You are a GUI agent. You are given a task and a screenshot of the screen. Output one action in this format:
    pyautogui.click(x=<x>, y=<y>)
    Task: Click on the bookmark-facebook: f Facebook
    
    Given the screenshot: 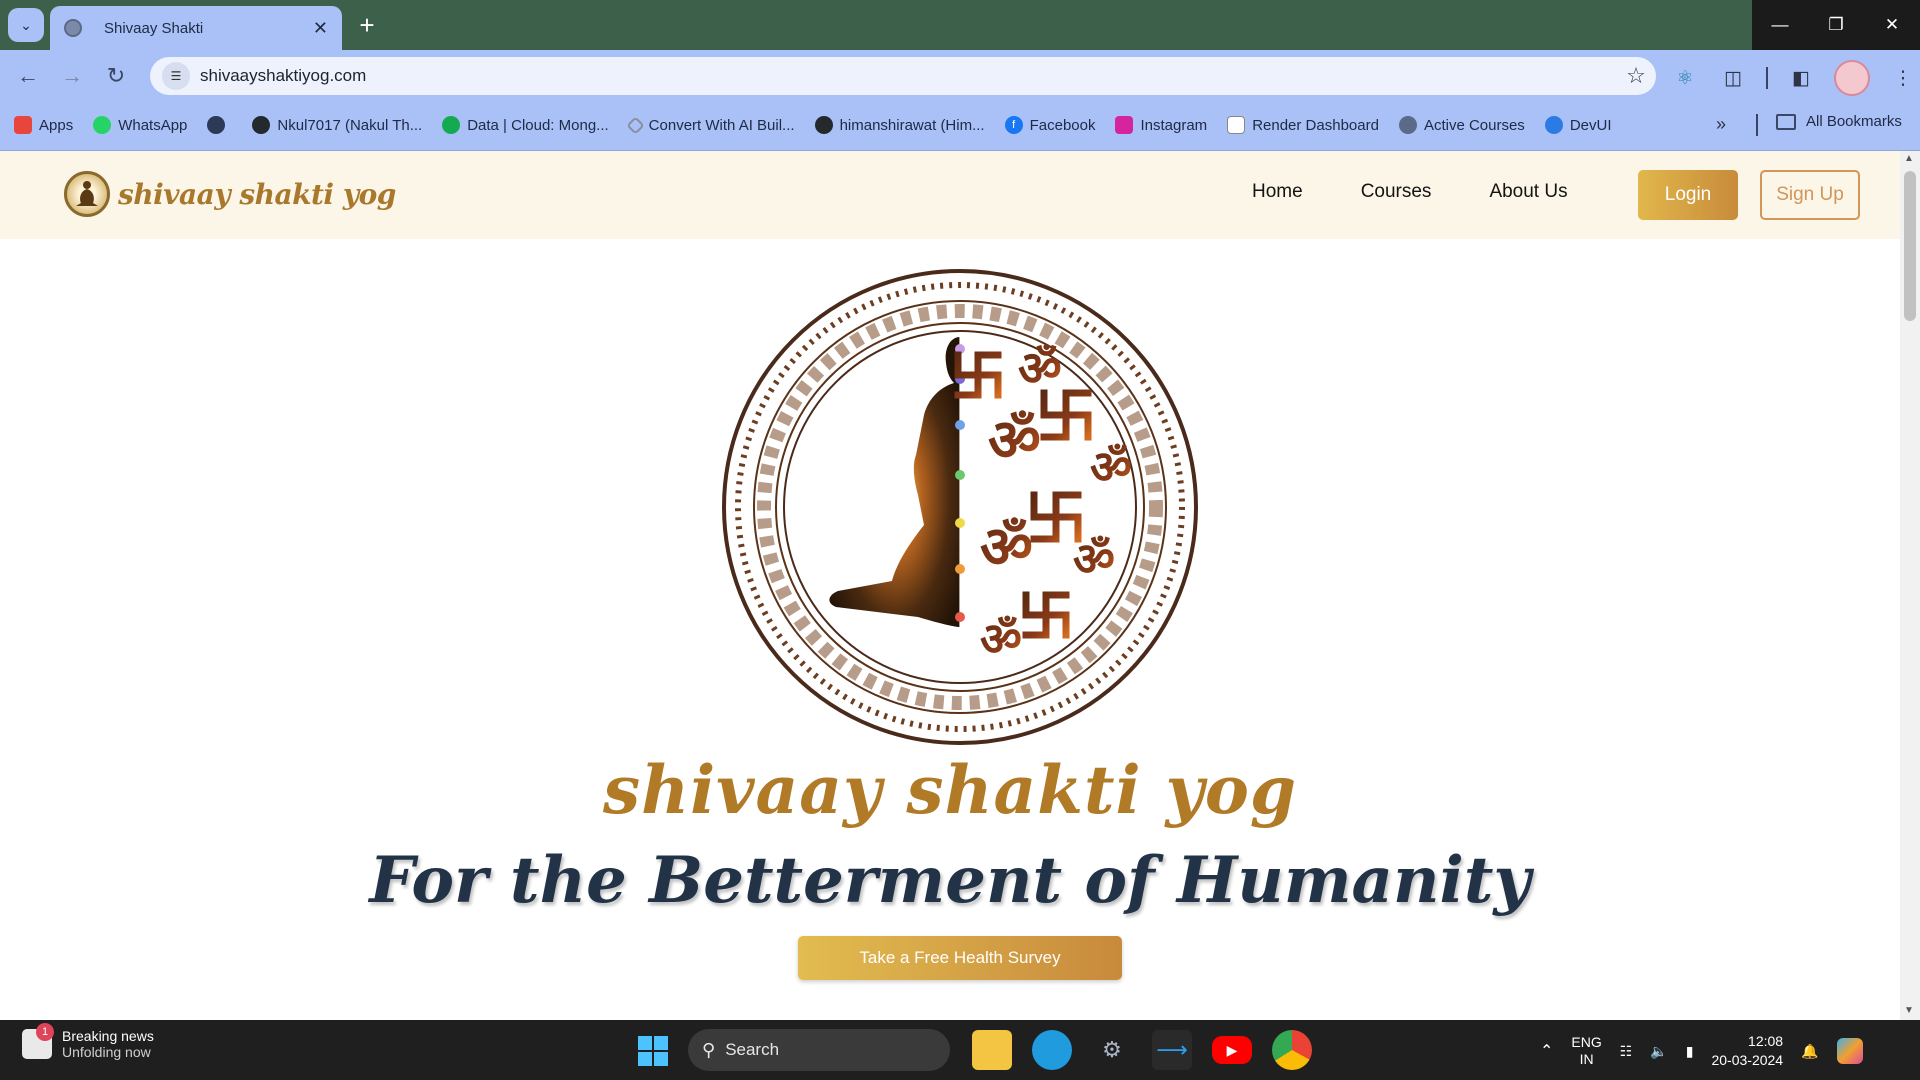 What is the action you would take?
    pyautogui.click(x=1049, y=125)
    